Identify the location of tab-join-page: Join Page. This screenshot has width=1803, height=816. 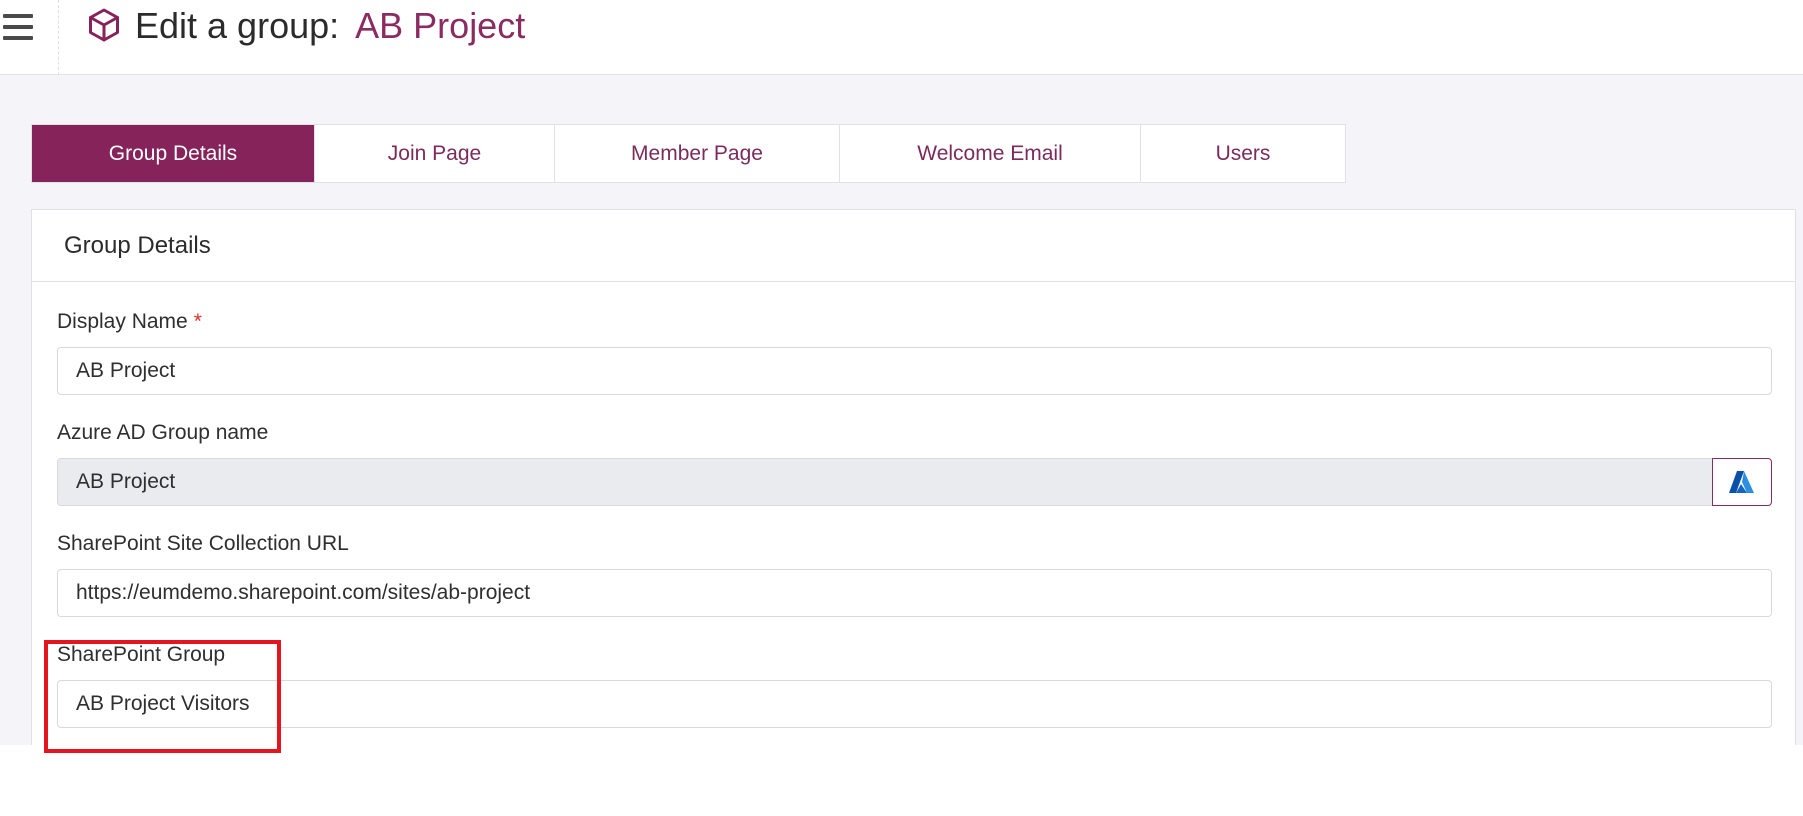
(435, 153).